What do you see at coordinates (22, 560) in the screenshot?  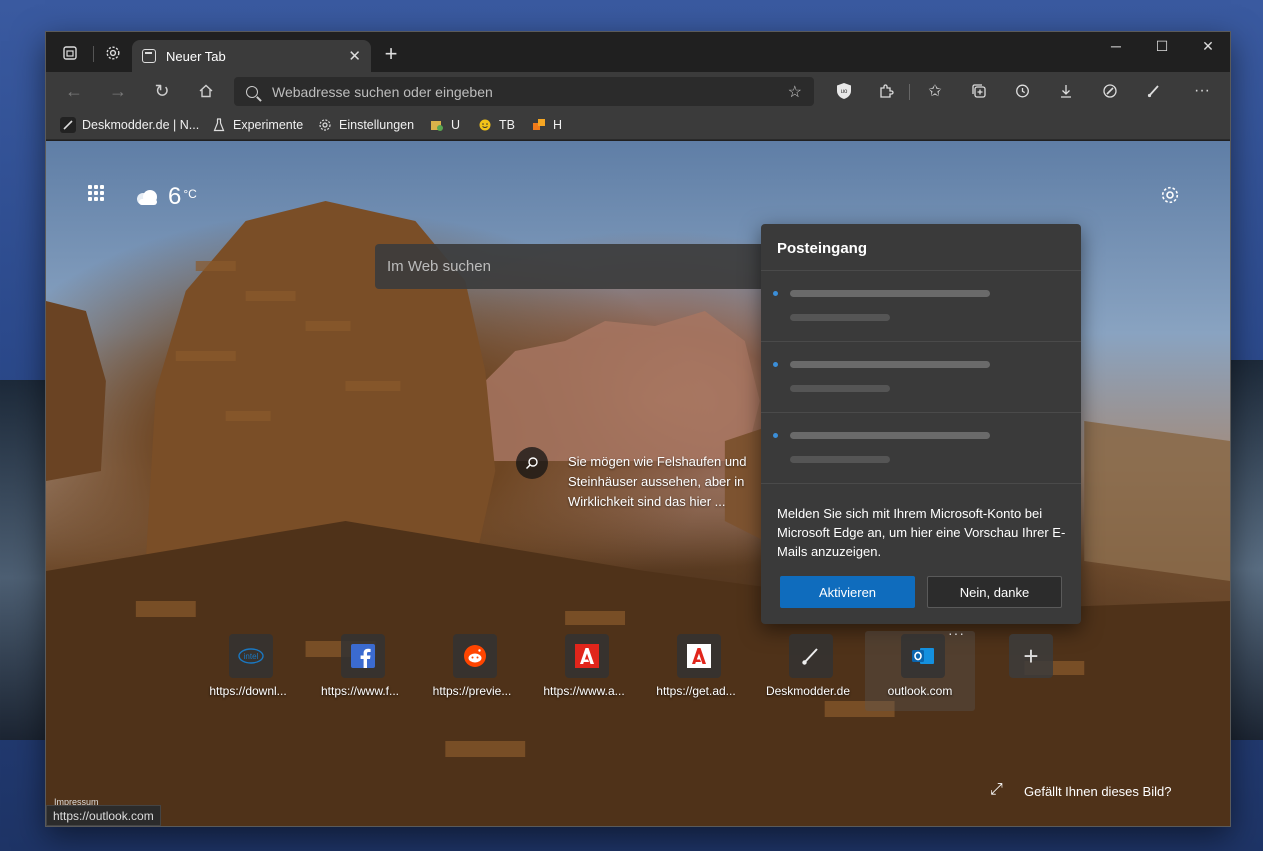 I see `desktop-background-left` at bounding box center [22, 560].